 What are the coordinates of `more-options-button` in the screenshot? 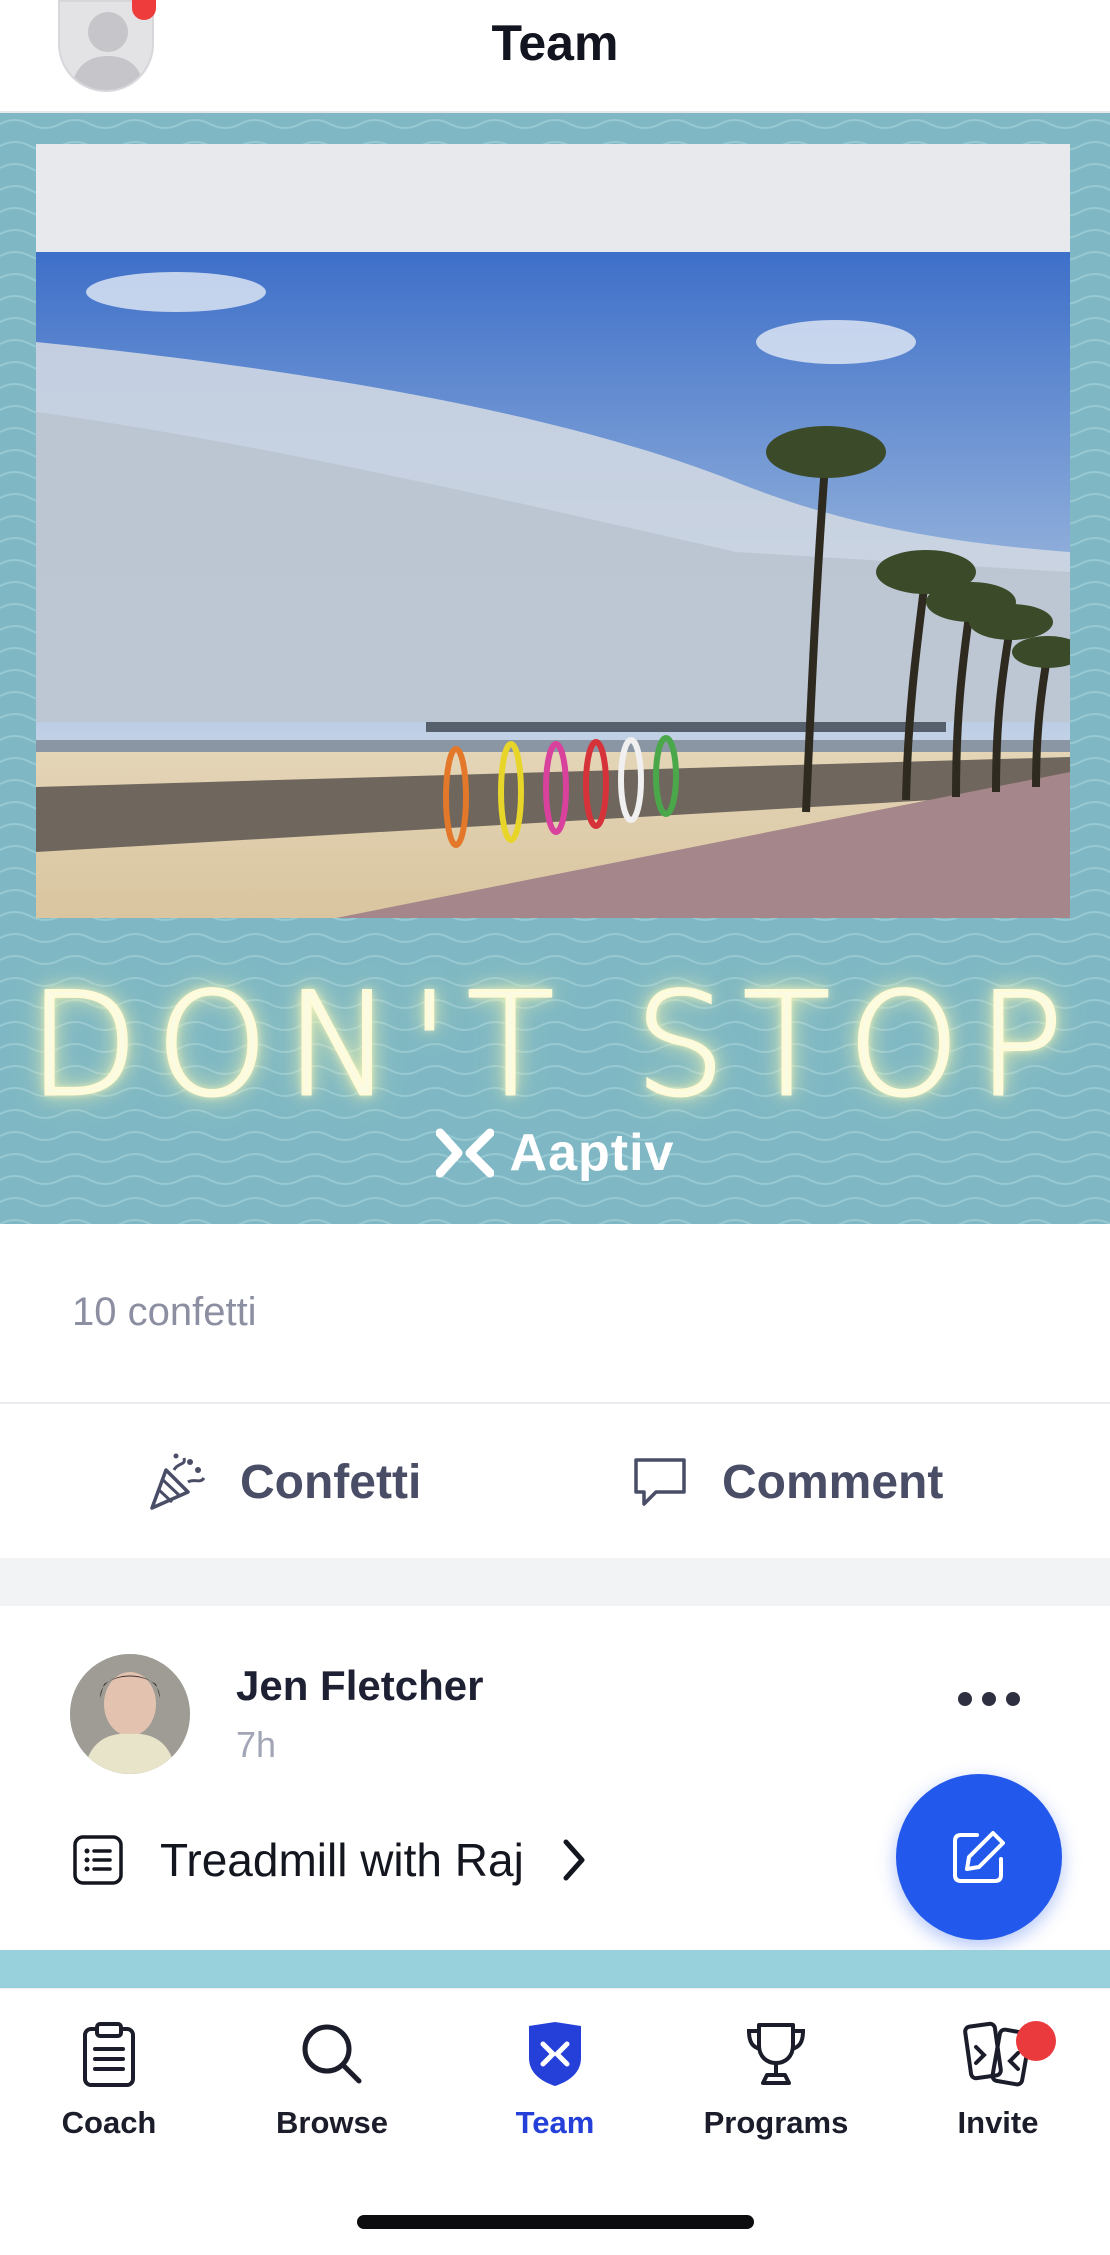 It's located at (993, 1699).